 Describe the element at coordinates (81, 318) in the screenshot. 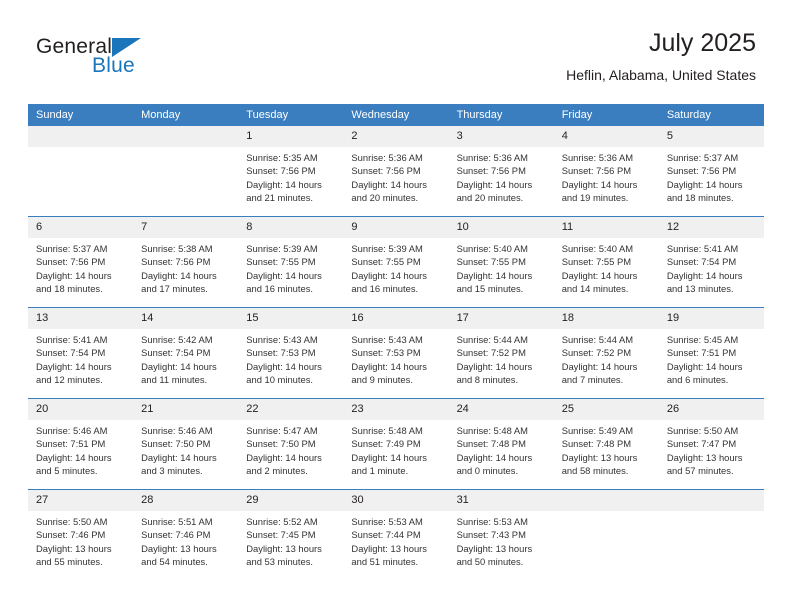

I see `day-number: 13` at that location.